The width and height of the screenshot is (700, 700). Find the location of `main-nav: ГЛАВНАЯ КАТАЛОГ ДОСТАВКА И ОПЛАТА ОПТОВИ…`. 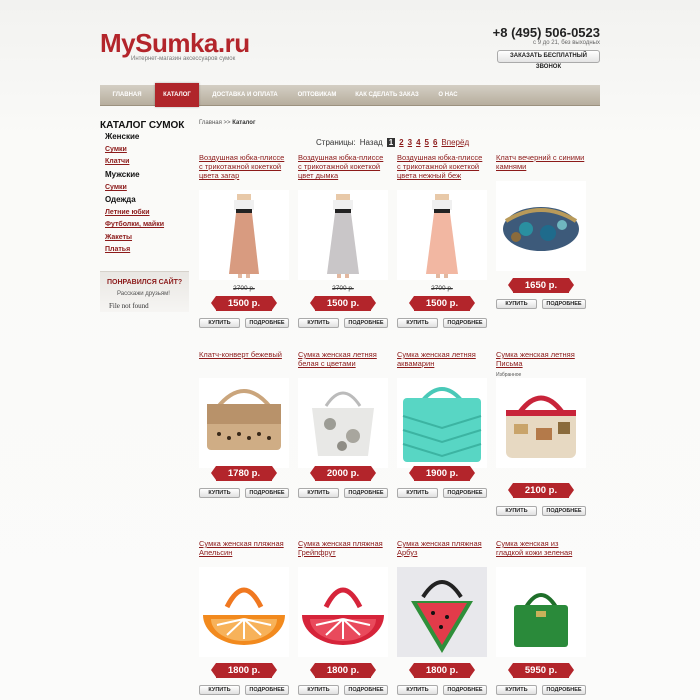

main-nav: ГЛАВНАЯ КАТАЛОГ ДОСТАВКА И ОПЛАТА ОПТОВИ… is located at coordinates (350, 95).